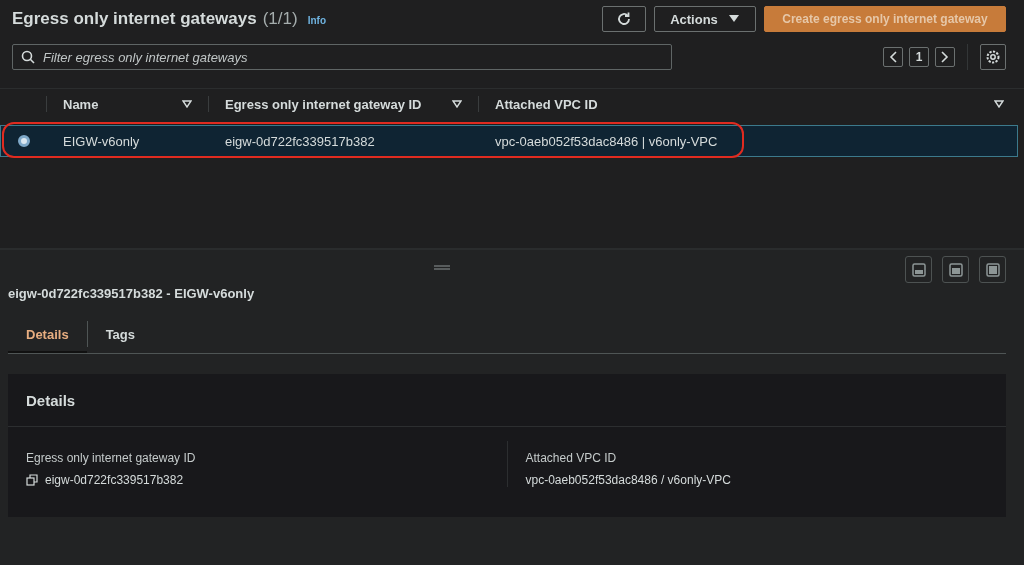 The image size is (1024, 565). Describe the element at coordinates (628, 480) in the screenshot. I see `field-value: vpc-0aeb052f53dac8486 / v6only-VPC` at that location.